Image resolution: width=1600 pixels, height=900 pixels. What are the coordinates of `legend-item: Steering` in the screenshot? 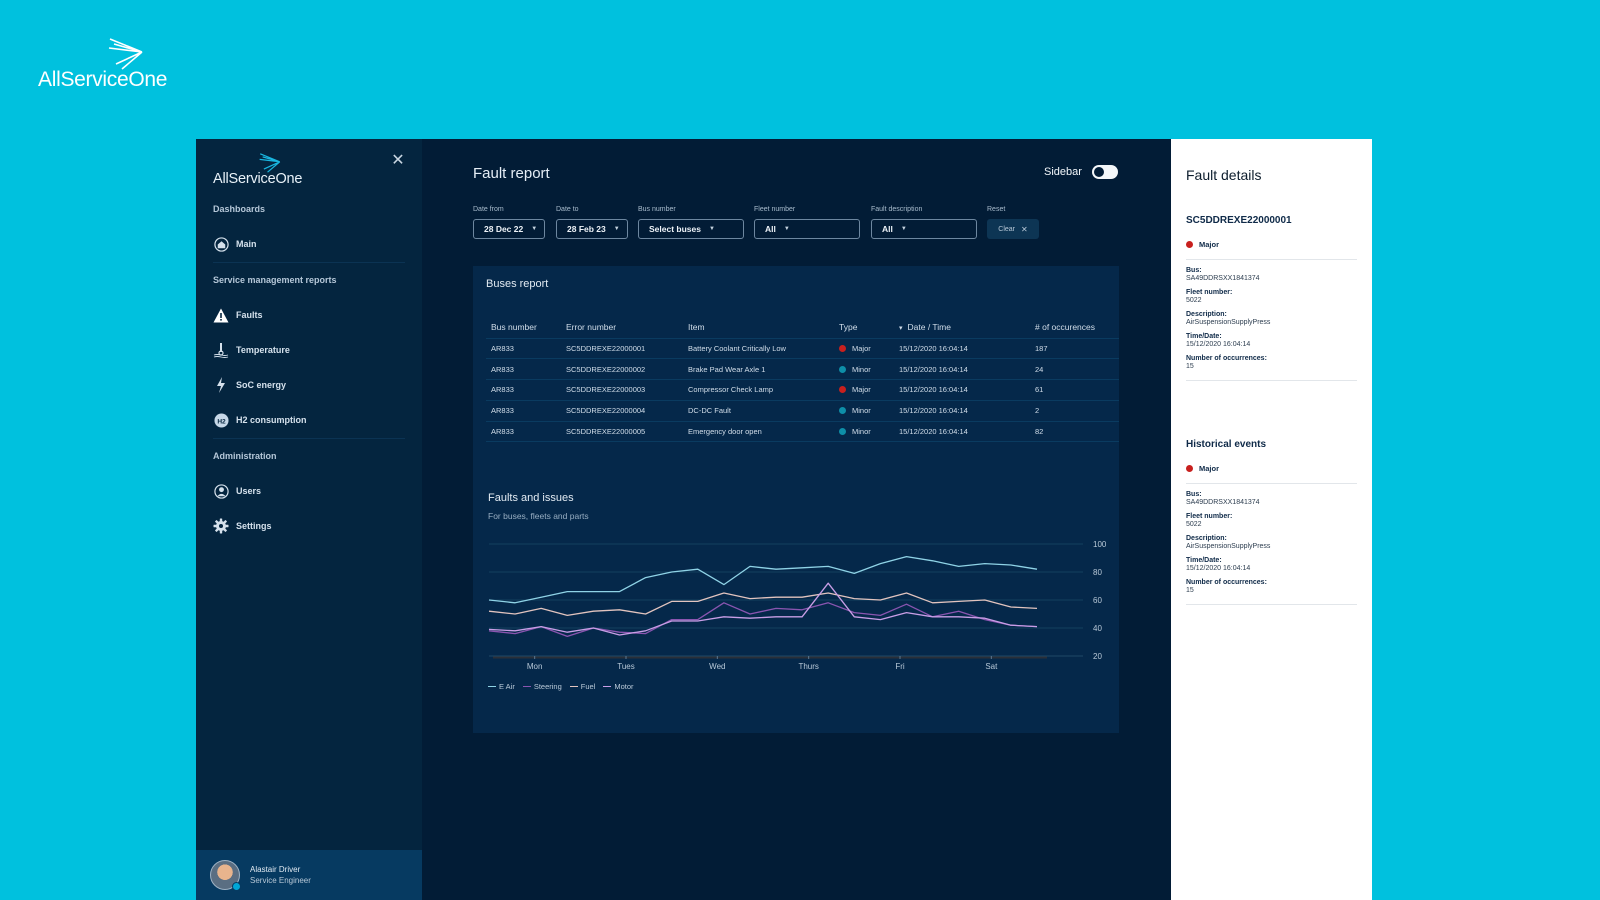 It's located at (542, 686).